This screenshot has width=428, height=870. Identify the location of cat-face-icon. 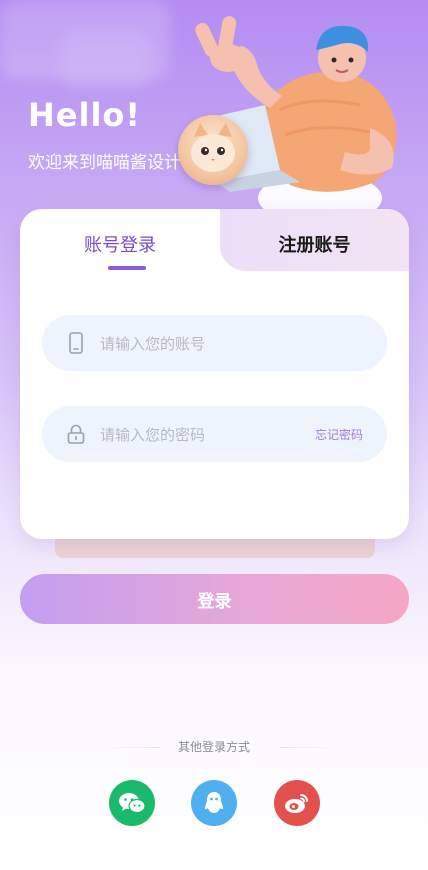
(213, 147).